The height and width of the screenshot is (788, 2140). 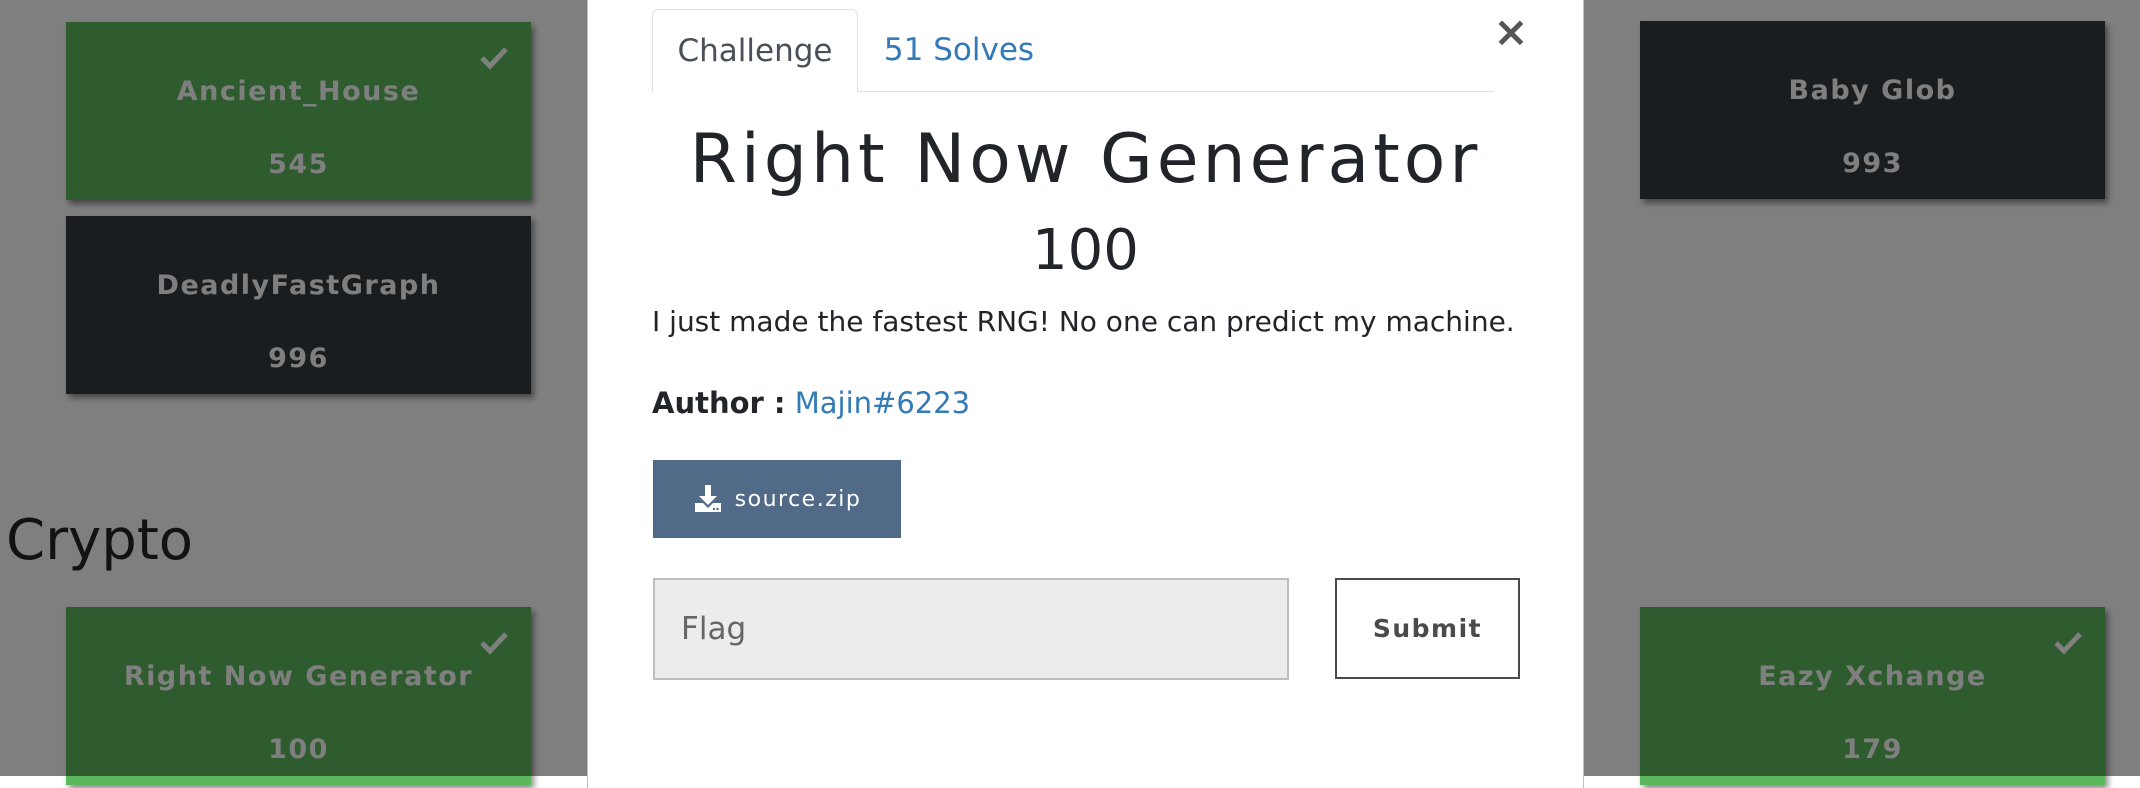 I want to click on challenge-title: Right Now Generator, so click(x=1085, y=159).